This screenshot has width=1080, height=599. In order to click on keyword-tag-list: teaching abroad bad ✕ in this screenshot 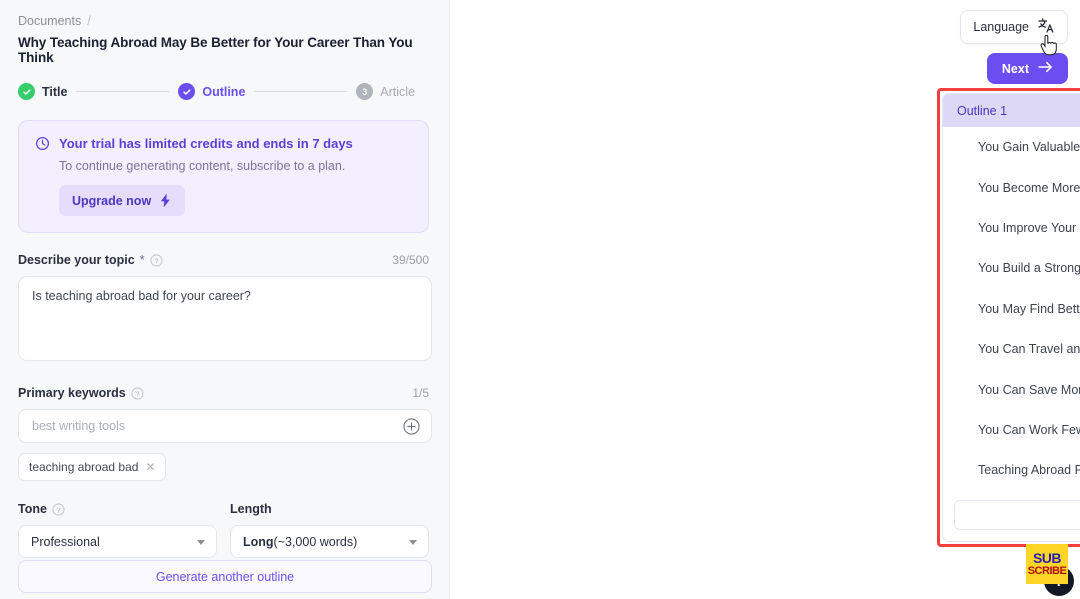, I will do `click(223, 467)`.